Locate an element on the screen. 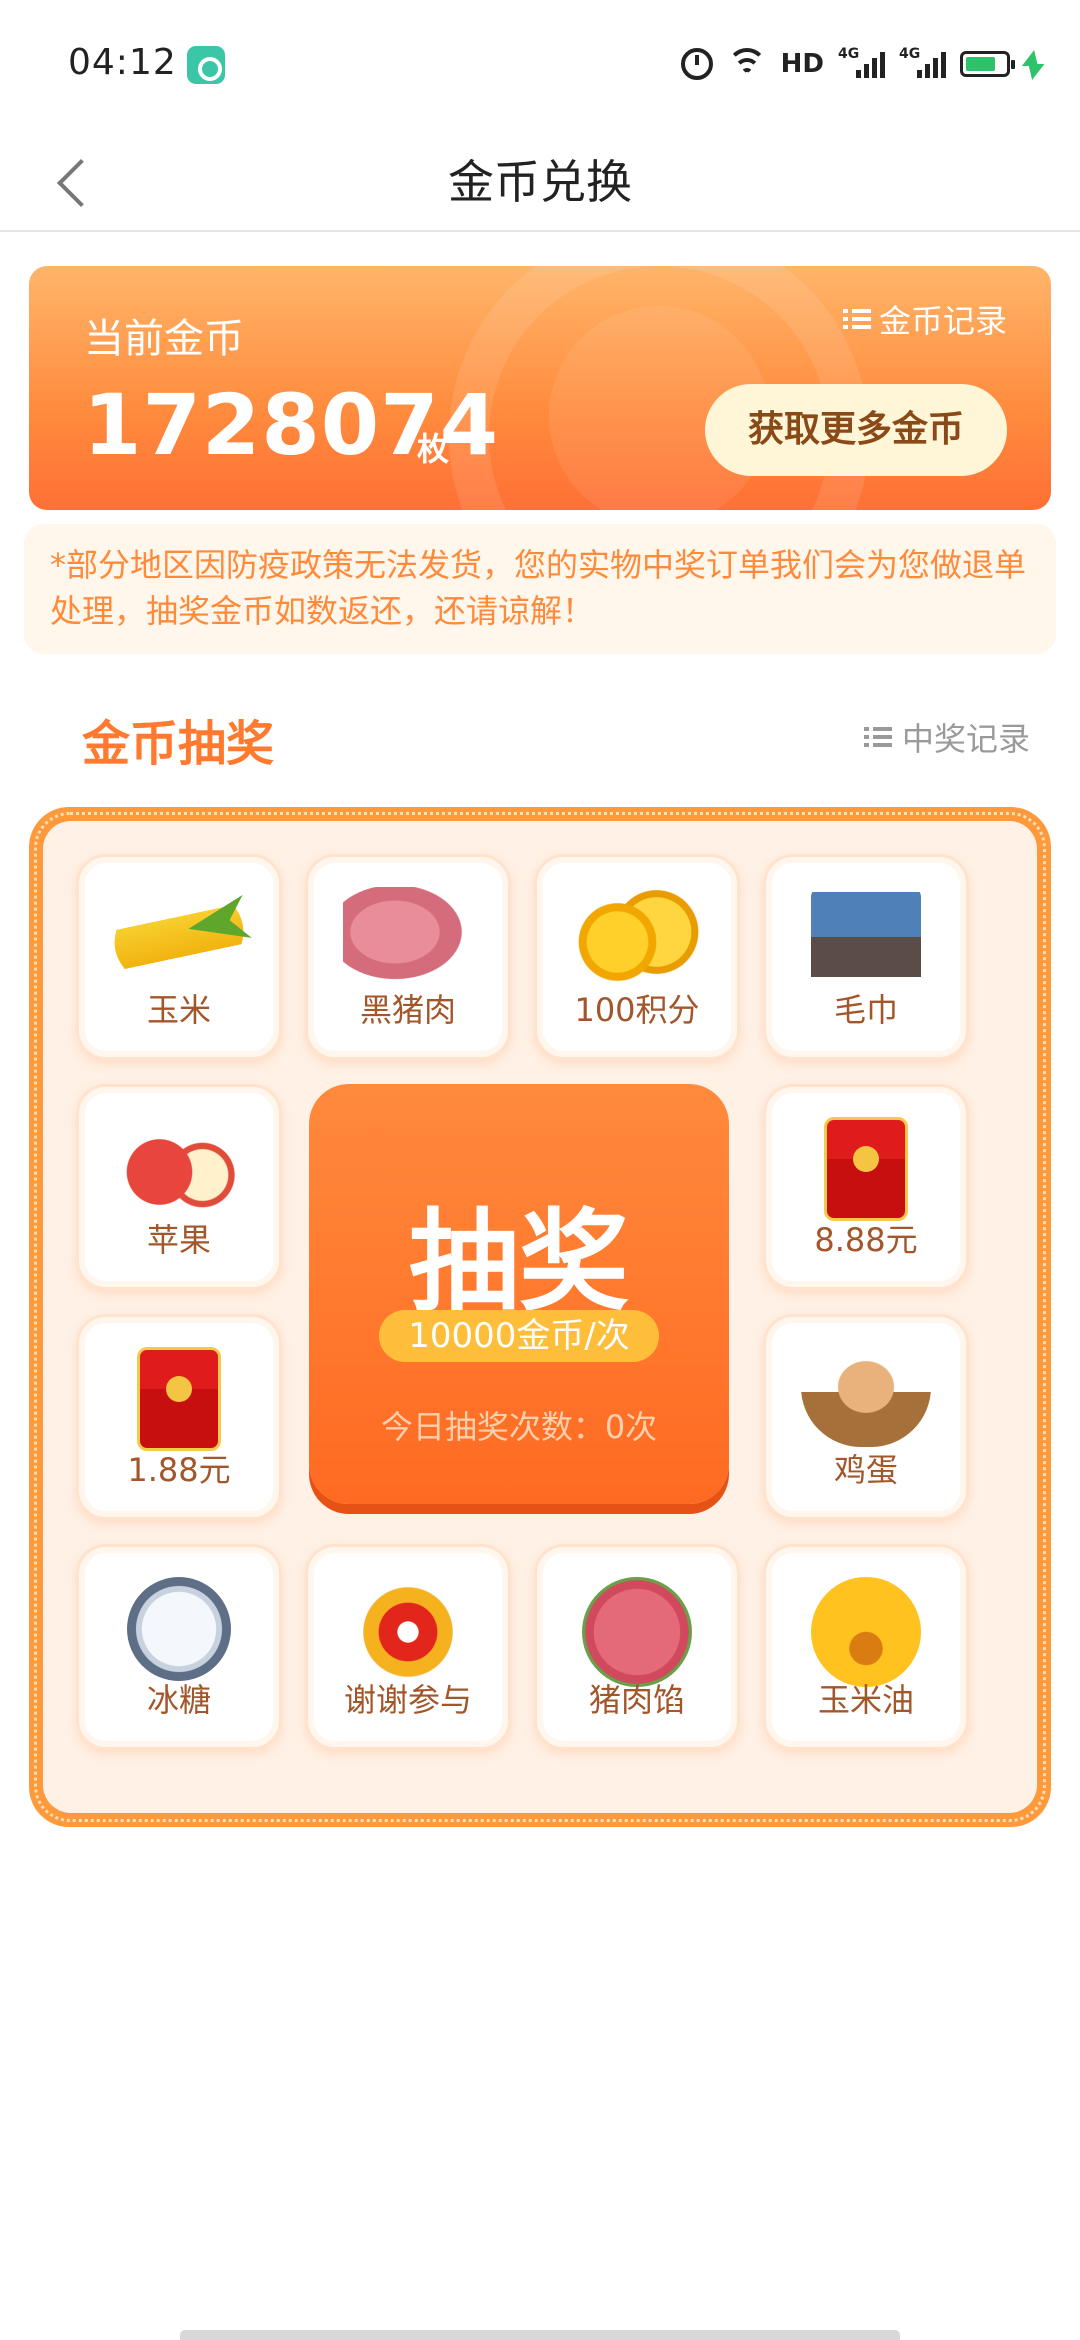  towel-icon is located at coordinates (866, 937).